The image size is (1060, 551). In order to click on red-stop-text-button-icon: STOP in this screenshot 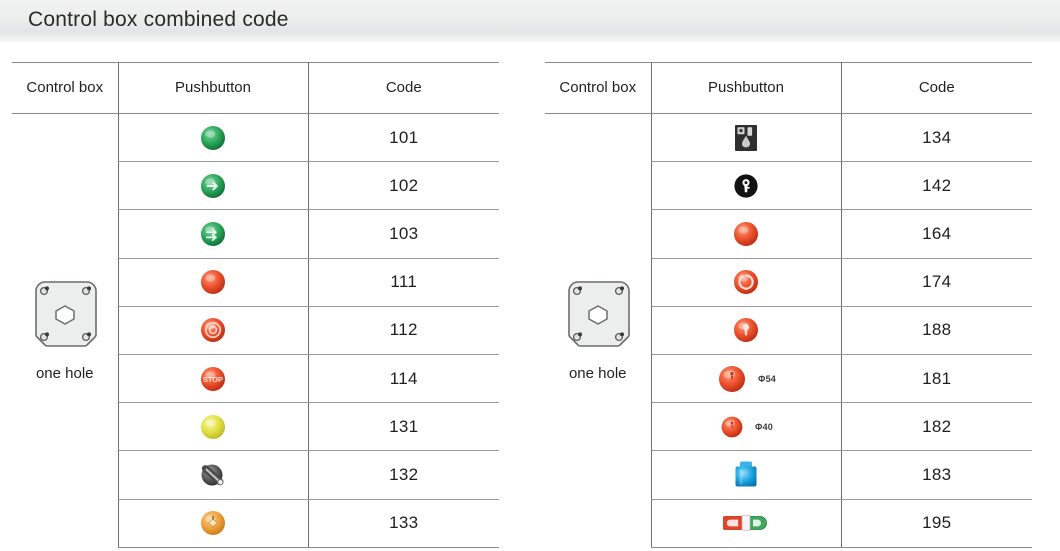, I will do `click(213, 378)`.